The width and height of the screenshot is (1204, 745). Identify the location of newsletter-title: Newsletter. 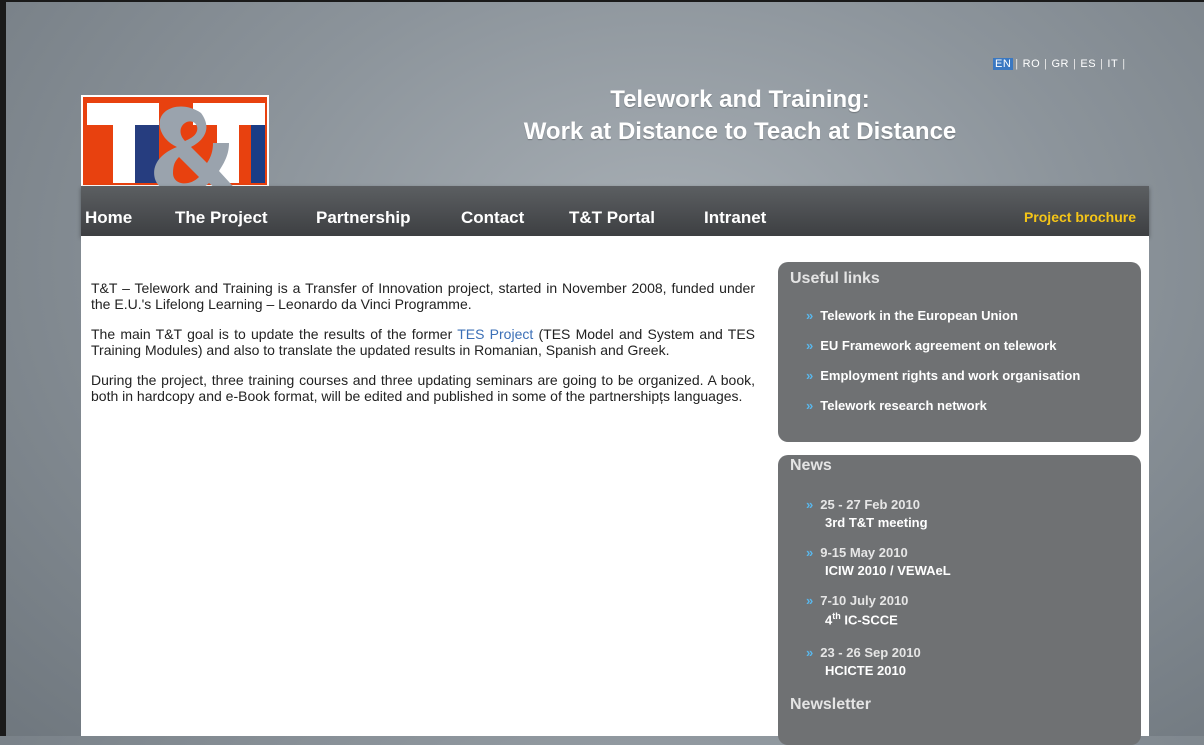
(830, 704).